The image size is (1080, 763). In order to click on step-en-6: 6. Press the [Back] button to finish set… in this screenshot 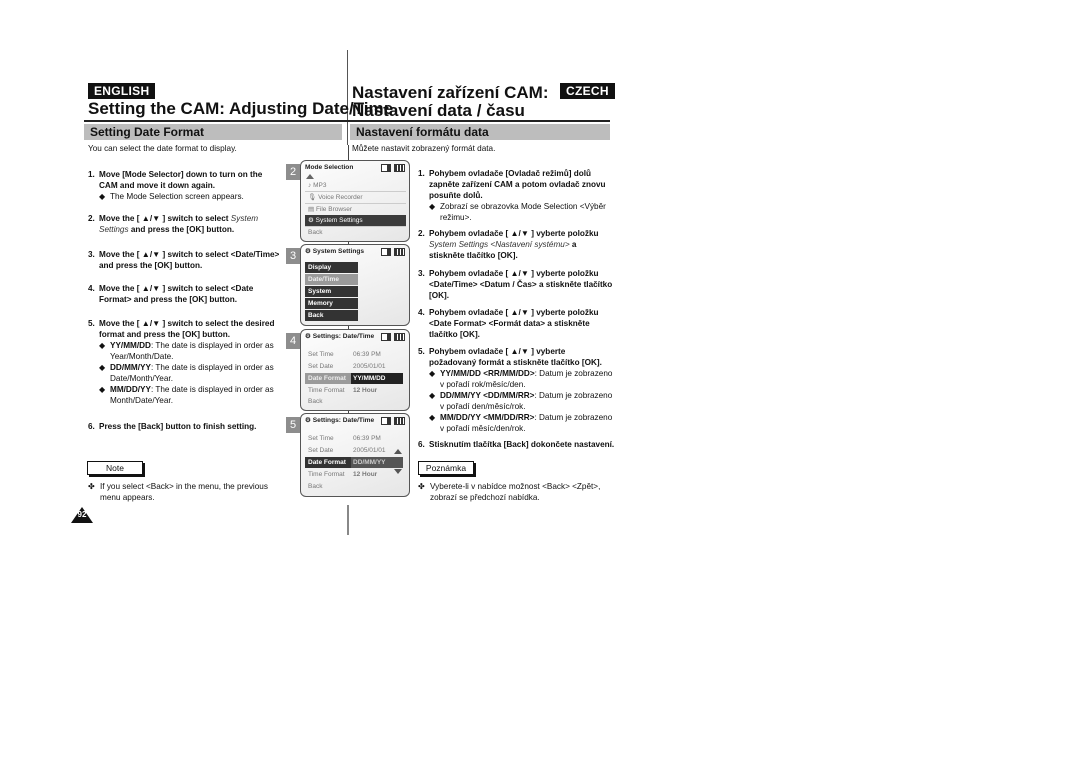, I will do `click(172, 426)`.